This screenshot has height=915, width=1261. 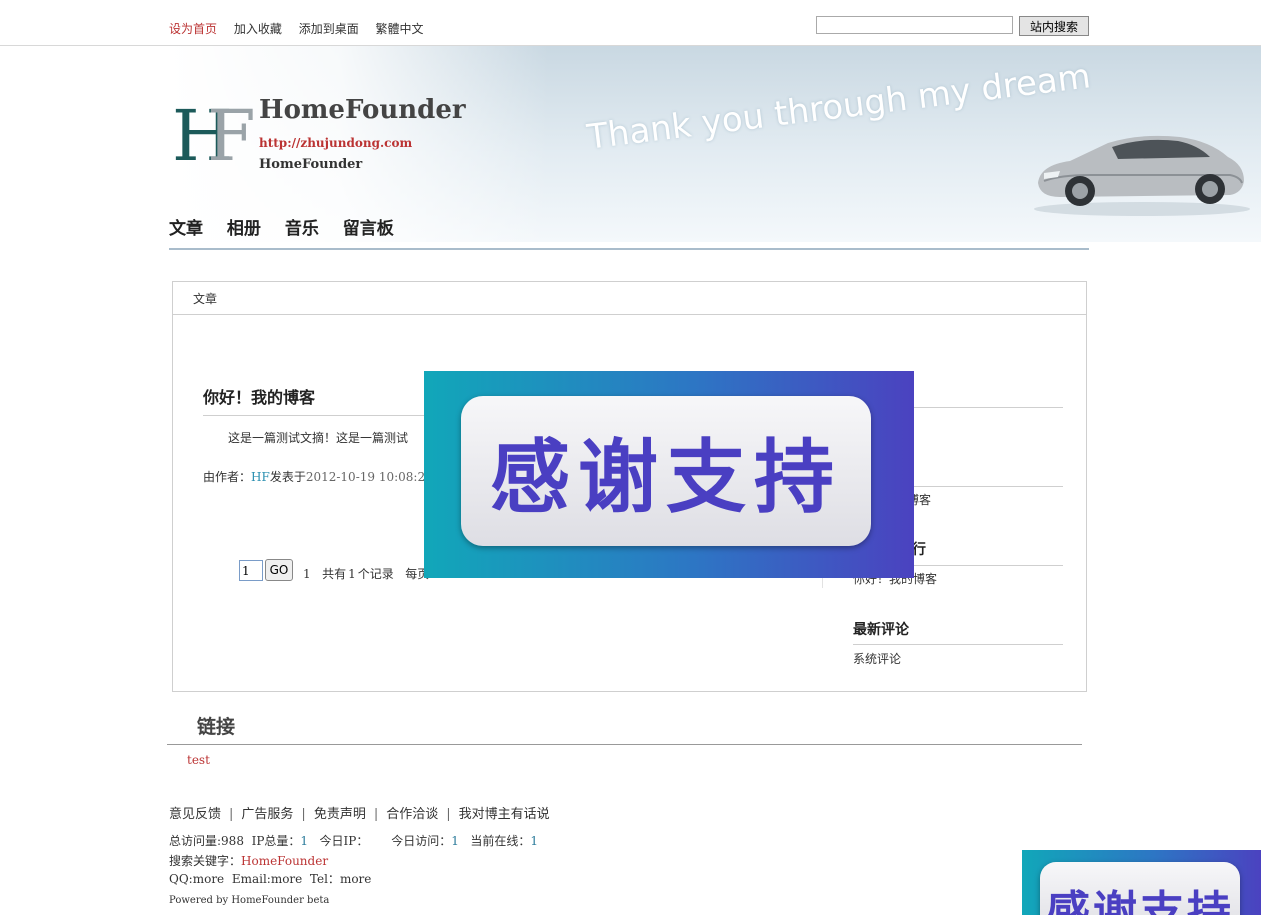 I want to click on pager-total-count: 1, so click(x=352, y=574).